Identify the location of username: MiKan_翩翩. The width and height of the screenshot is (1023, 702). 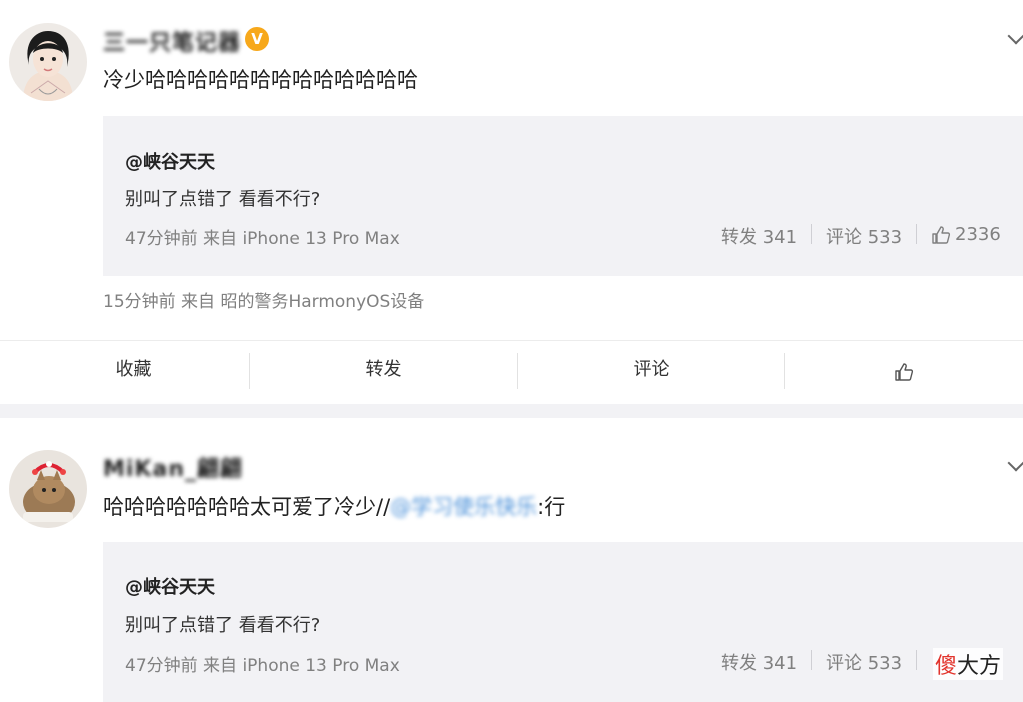
(173, 467).